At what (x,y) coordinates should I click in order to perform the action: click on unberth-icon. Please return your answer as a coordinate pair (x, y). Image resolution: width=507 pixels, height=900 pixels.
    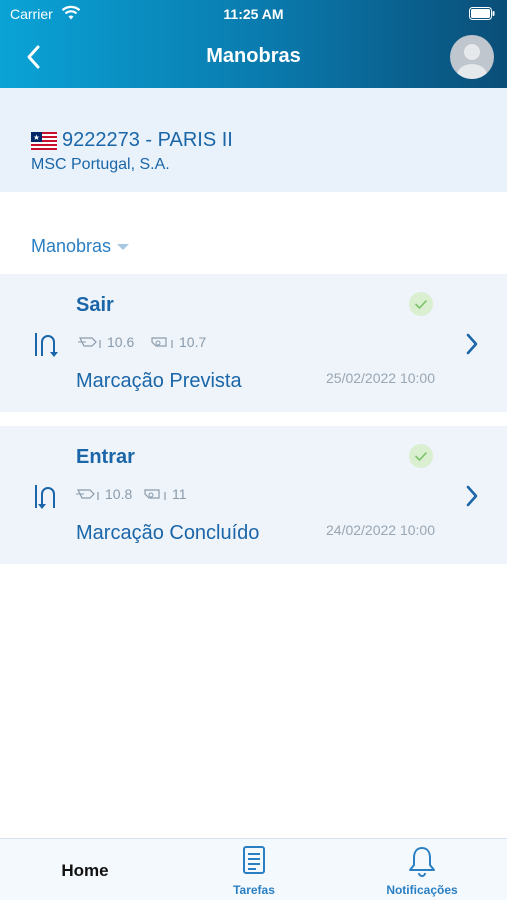
    Looking at the image, I should click on (46, 345).